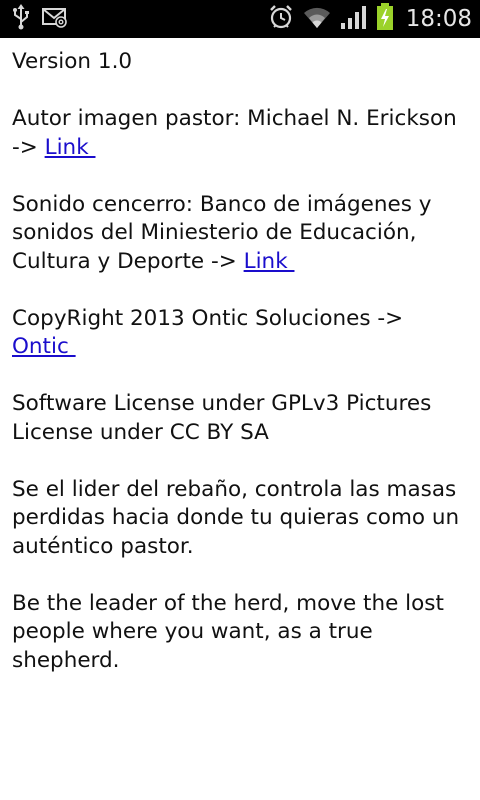  What do you see at coordinates (28, 147) in the screenshot?
I see `author-credit-arrow: ->` at bounding box center [28, 147].